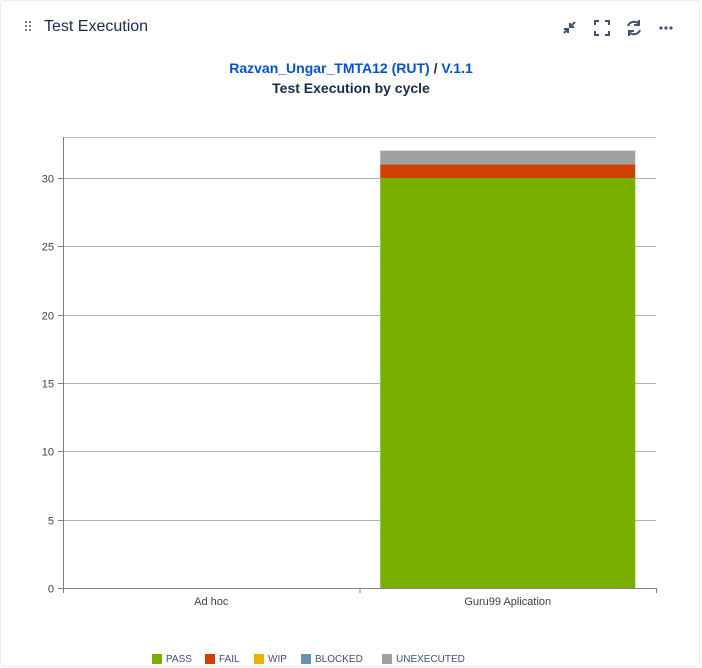 This screenshot has height=668, width=702. What do you see at coordinates (48, 385) in the screenshot?
I see `y-tick-label: 15` at bounding box center [48, 385].